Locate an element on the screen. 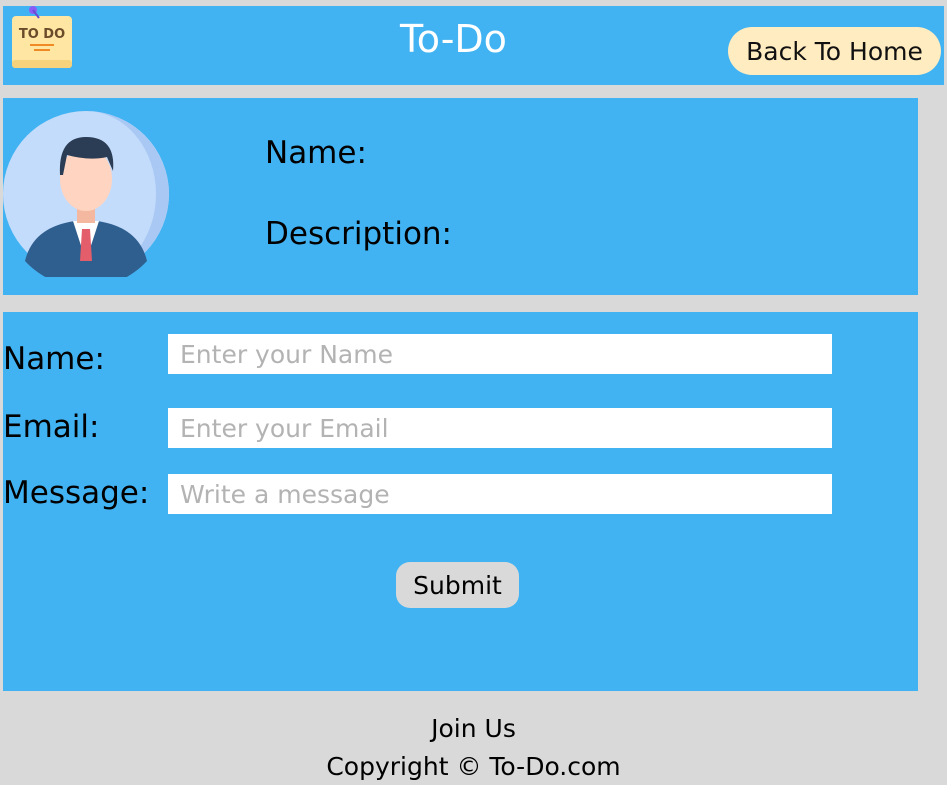 Image resolution: width=947 pixels, height=785 pixels. profile-name-label: Name: is located at coordinates (316, 153).